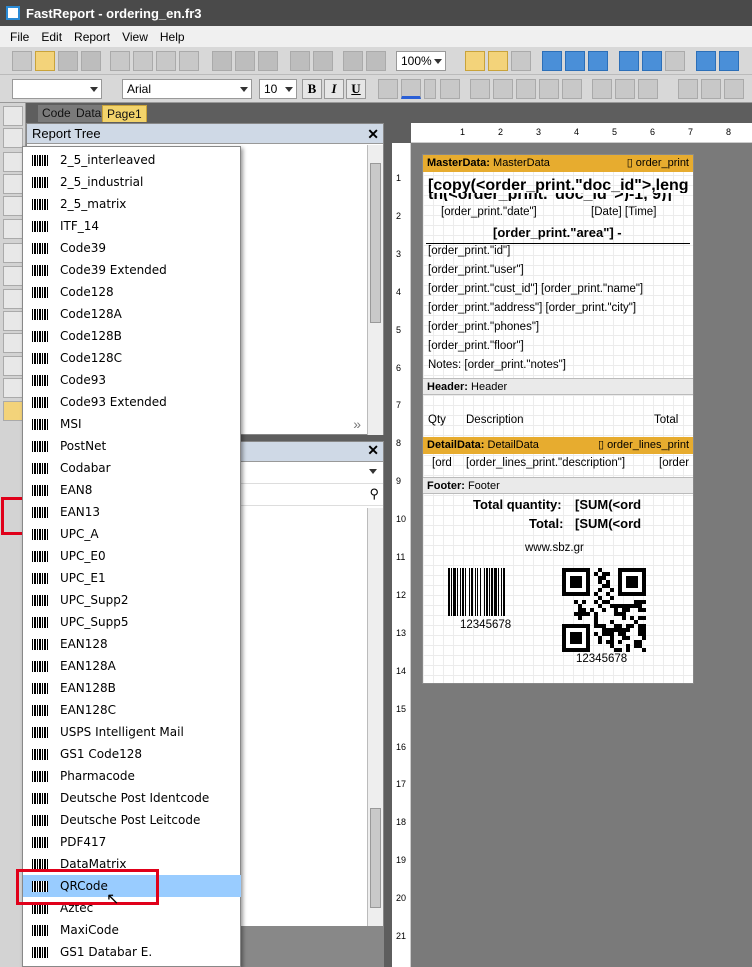 This screenshot has width=752, height=967. I want to click on order-field: Notes: [order_print."notes"], so click(497, 365).